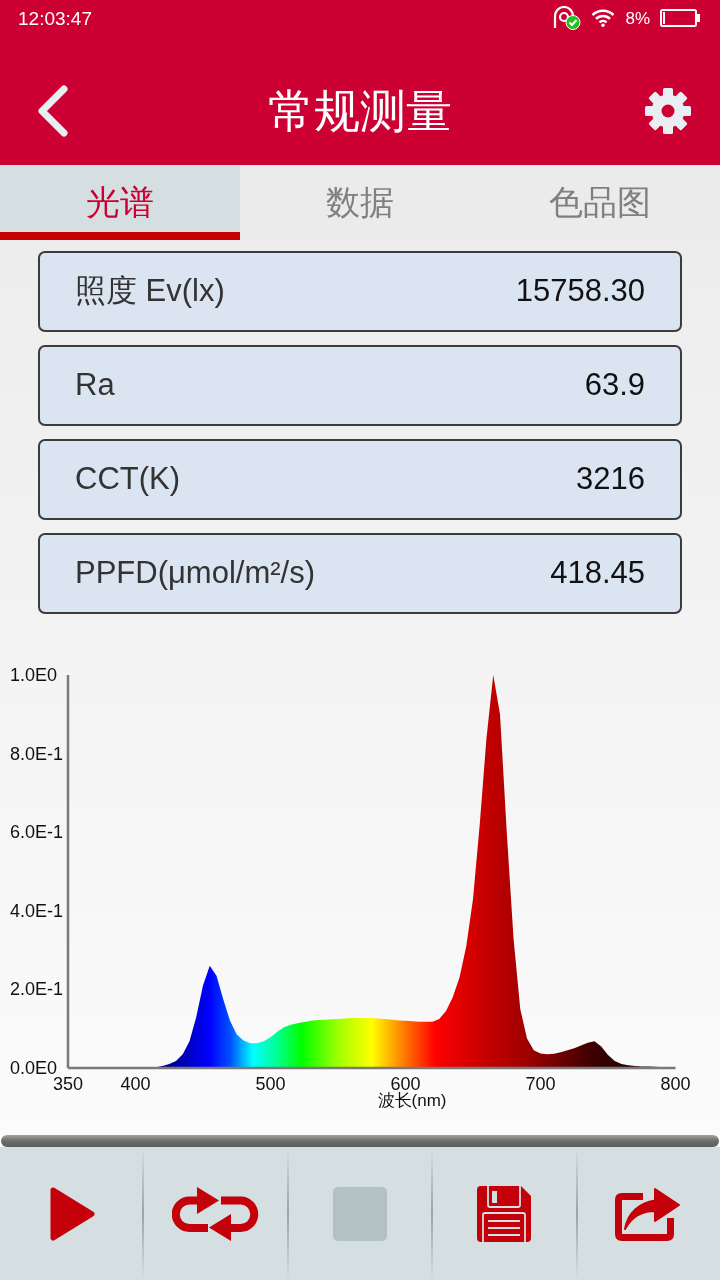 This screenshot has width=720, height=1280. I want to click on y-tick-label: 4.0E-1, so click(37, 910).